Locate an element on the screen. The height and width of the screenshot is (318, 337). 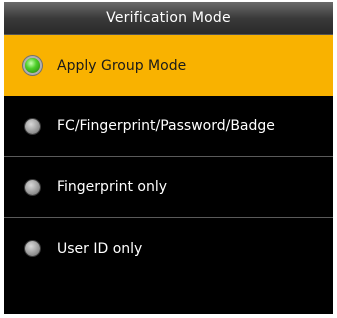
option-label: FC/Fingerprint/Password/Badge is located at coordinates (166, 126).